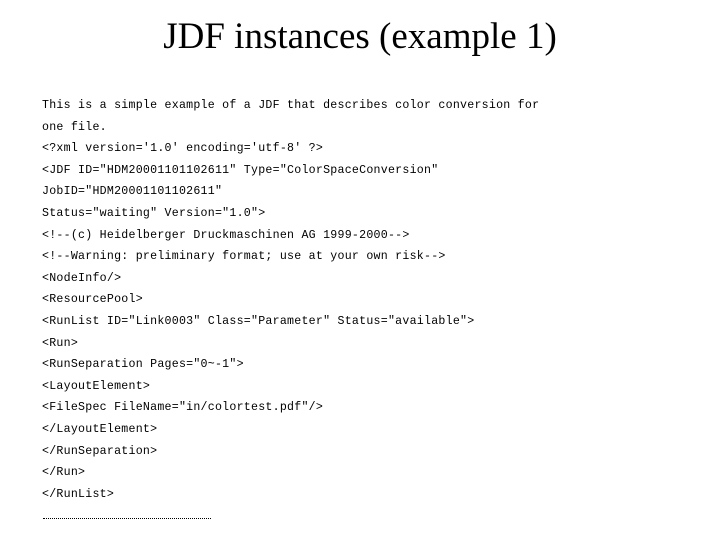 Image resolution: width=720 pixels, height=540 pixels. What do you see at coordinates (78, 494) in the screenshot?
I see `runlist-close-line: </RunList>` at bounding box center [78, 494].